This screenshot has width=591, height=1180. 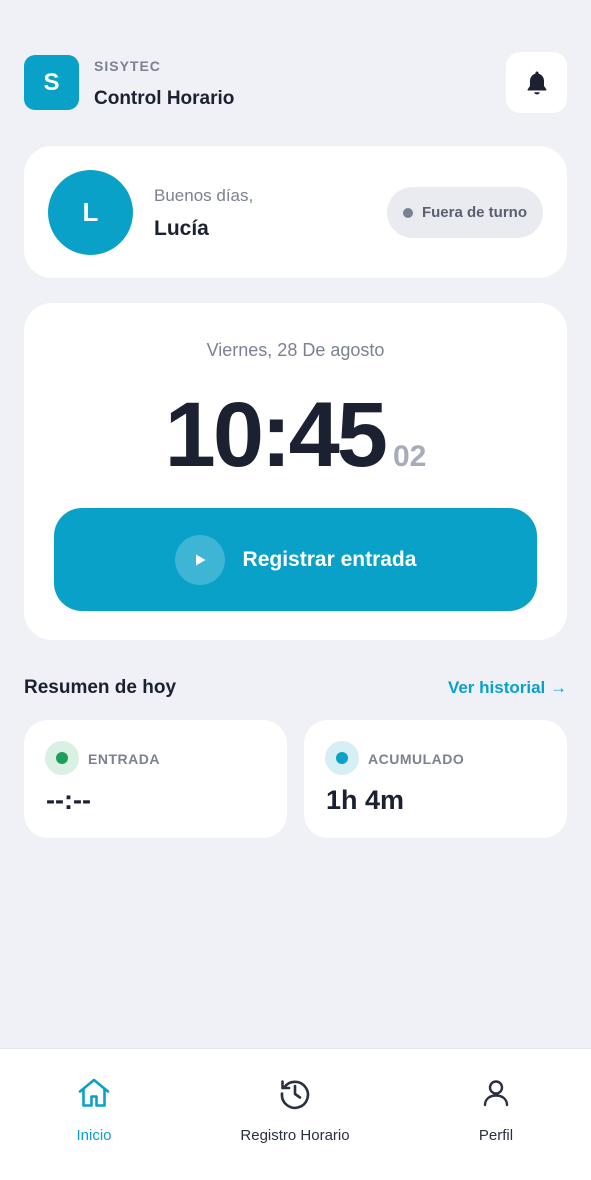 What do you see at coordinates (365, 800) in the screenshot?
I see `accumulated-value: 1h 4m` at bounding box center [365, 800].